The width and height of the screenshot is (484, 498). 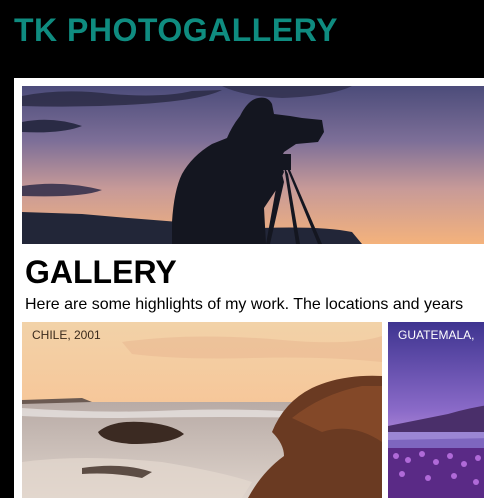 What do you see at coordinates (436, 335) in the screenshot?
I see `photo-caption: GUATEMALA,` at bounding box center [436, 335].